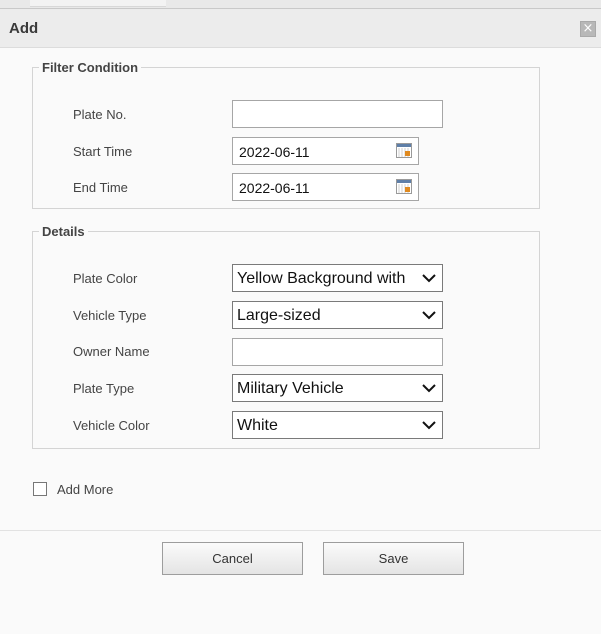  What do you see at coordinates (325, 151) in the screenshot?
I see `start-time-field: 2022-06-11` at bounding box center [325, 151].